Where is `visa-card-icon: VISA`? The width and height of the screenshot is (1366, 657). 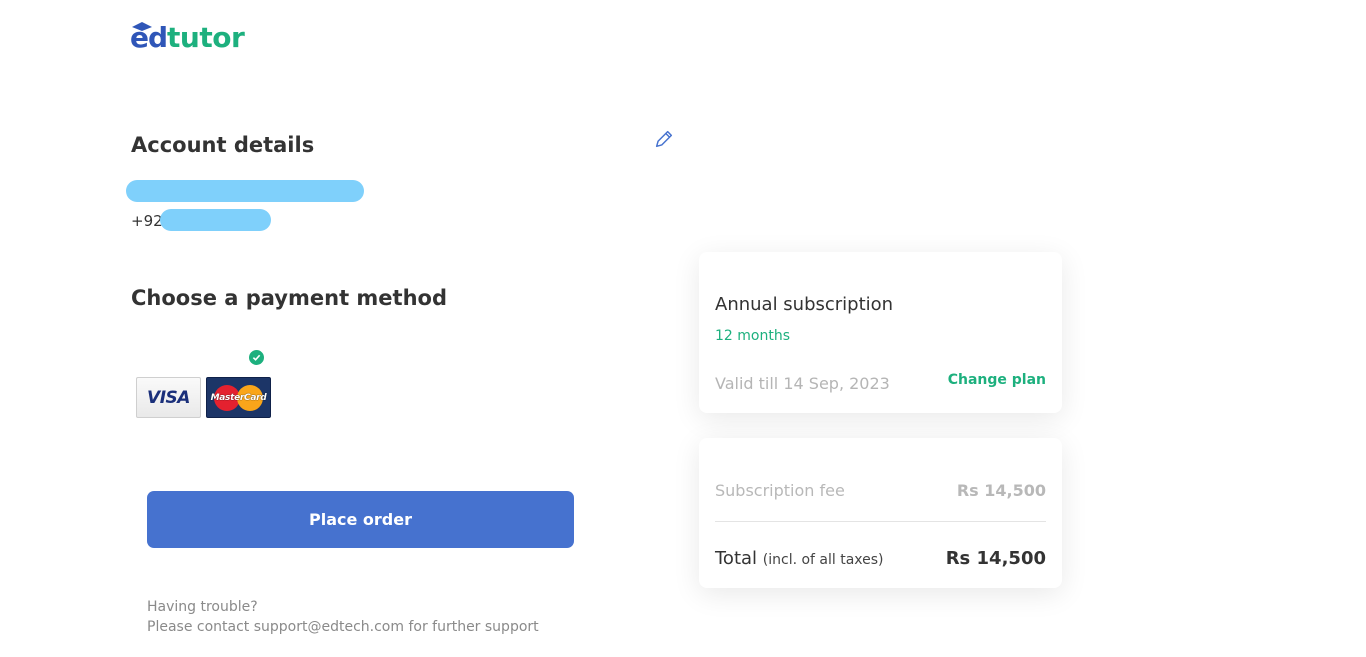 visa-card-icon: VISA is located at coordinates (168, 397).